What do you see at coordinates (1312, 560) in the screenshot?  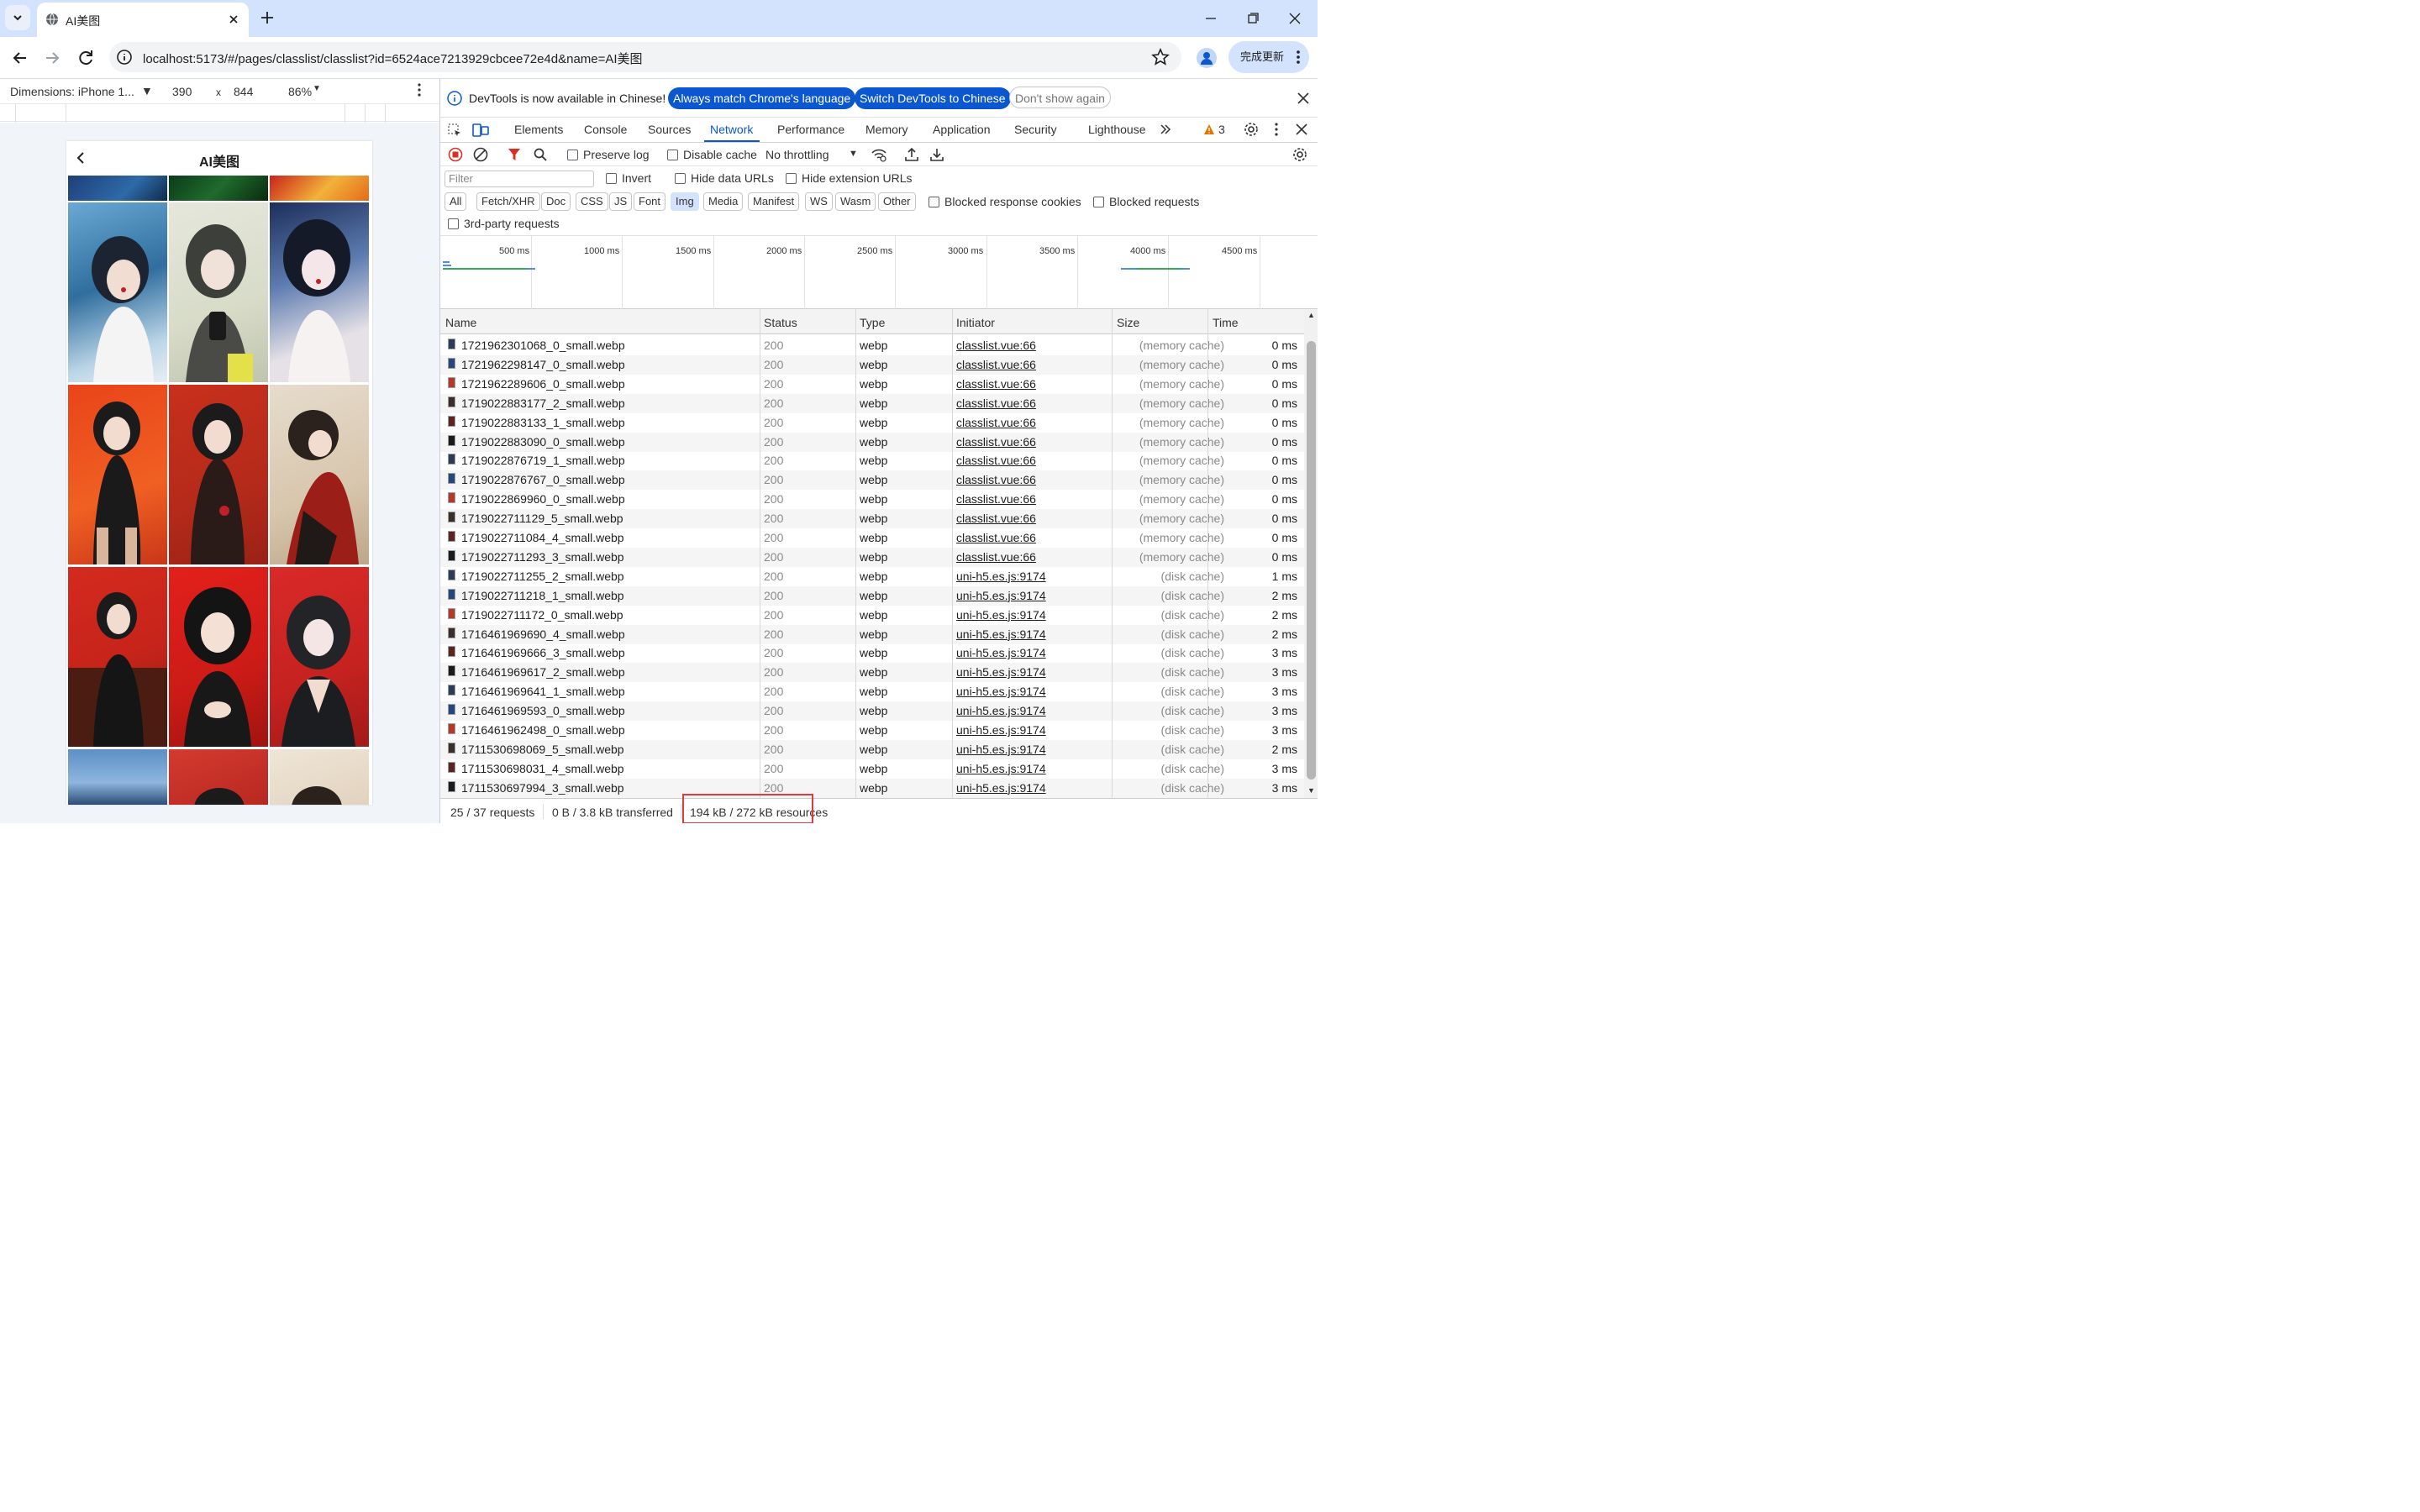 I see `scroll-thumb` at bounding box center [1312, 560].